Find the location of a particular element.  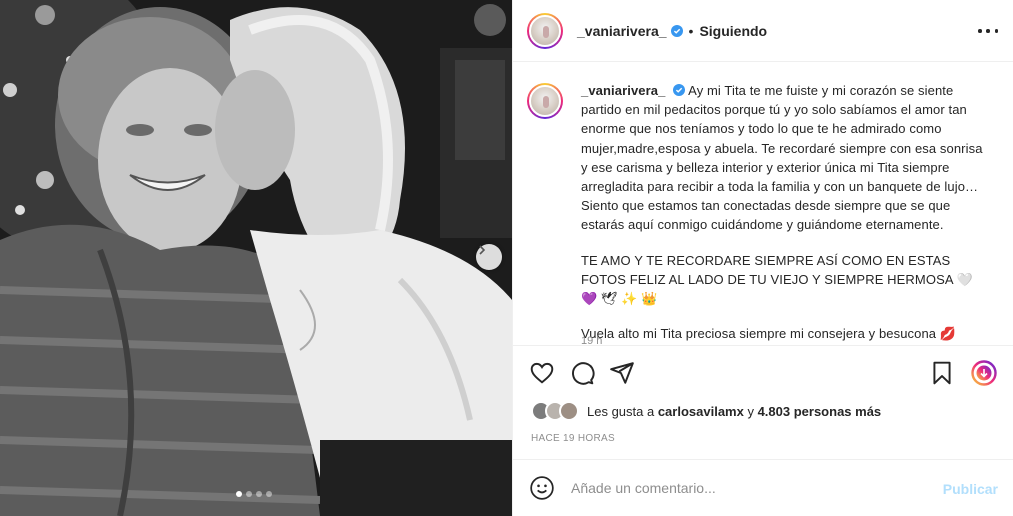

likes-count: 4.803 personas más is located at coordinates (820, 411).